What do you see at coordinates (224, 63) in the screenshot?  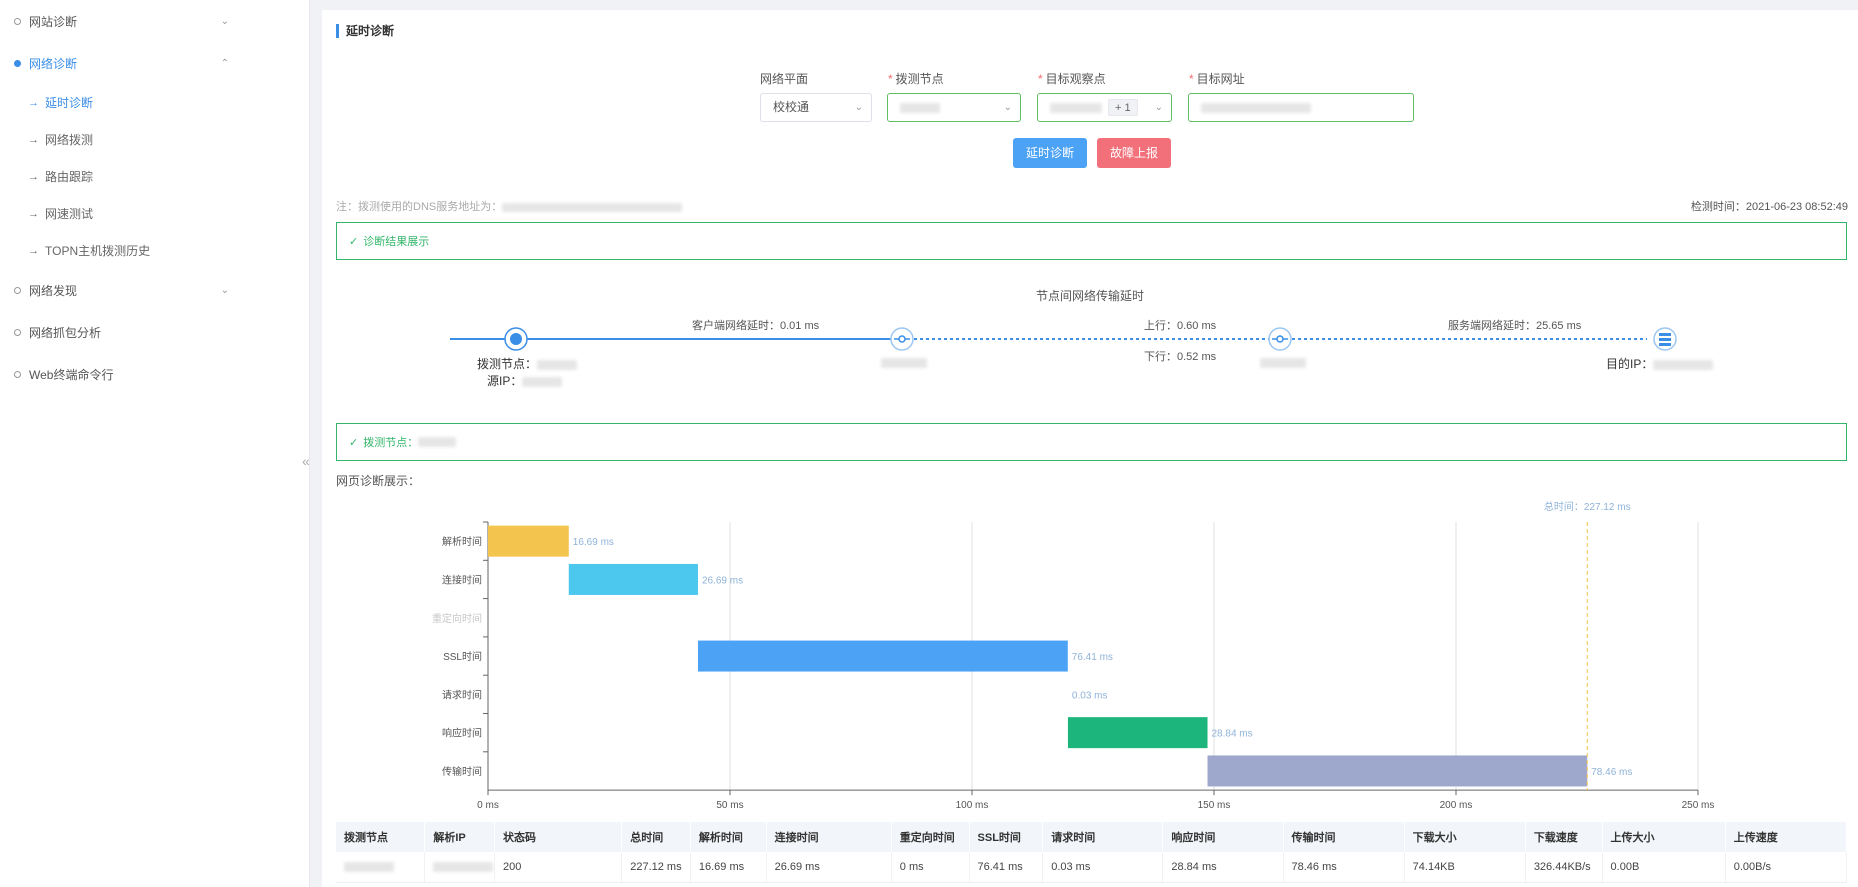 I see `chevron-up-icon: ⌃` at bounding box center [224, 63].